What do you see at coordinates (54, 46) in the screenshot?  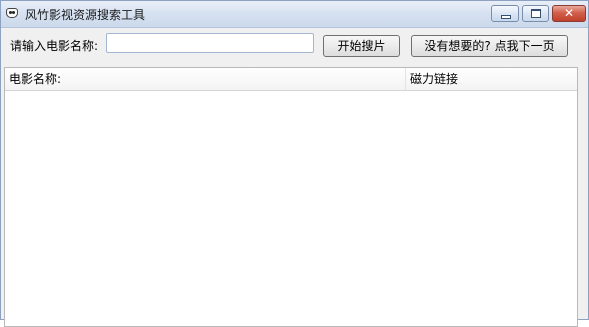 I see `movie-name-label: 请输入电影名称:` at bounding box center [54, 46].